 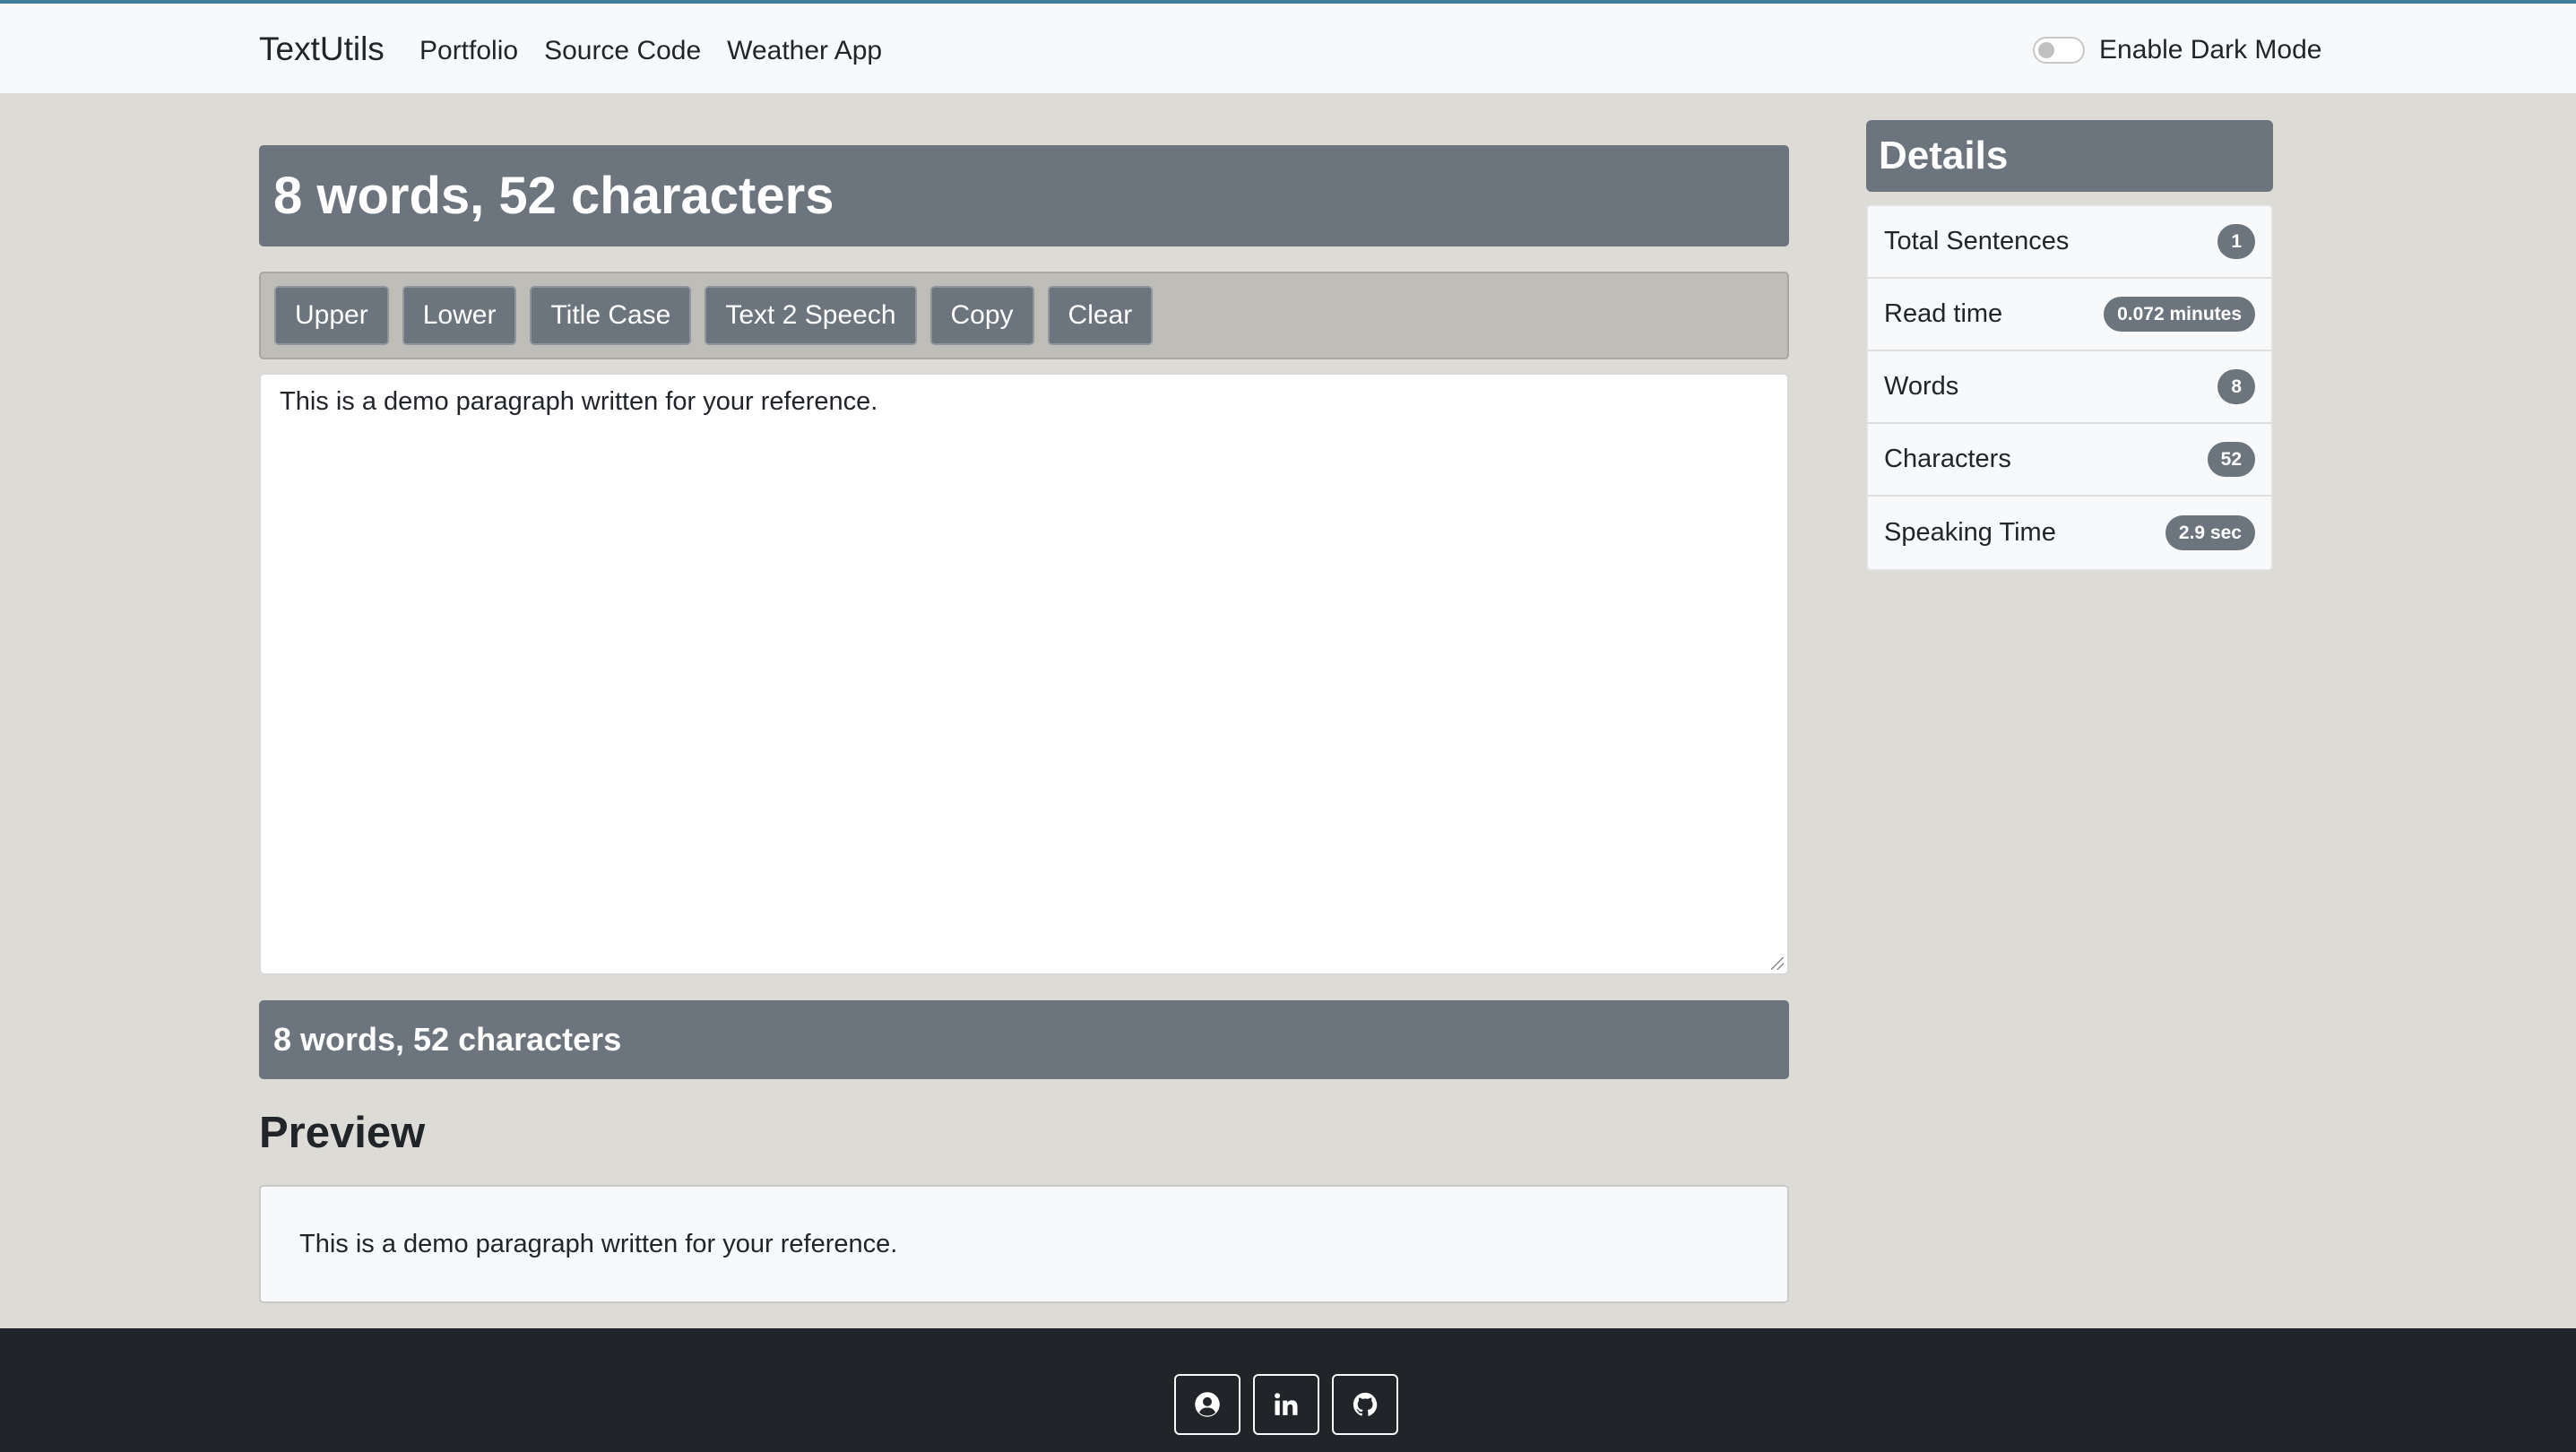 I want to click on user-circle-icon, so click(x=1207, y=1404).